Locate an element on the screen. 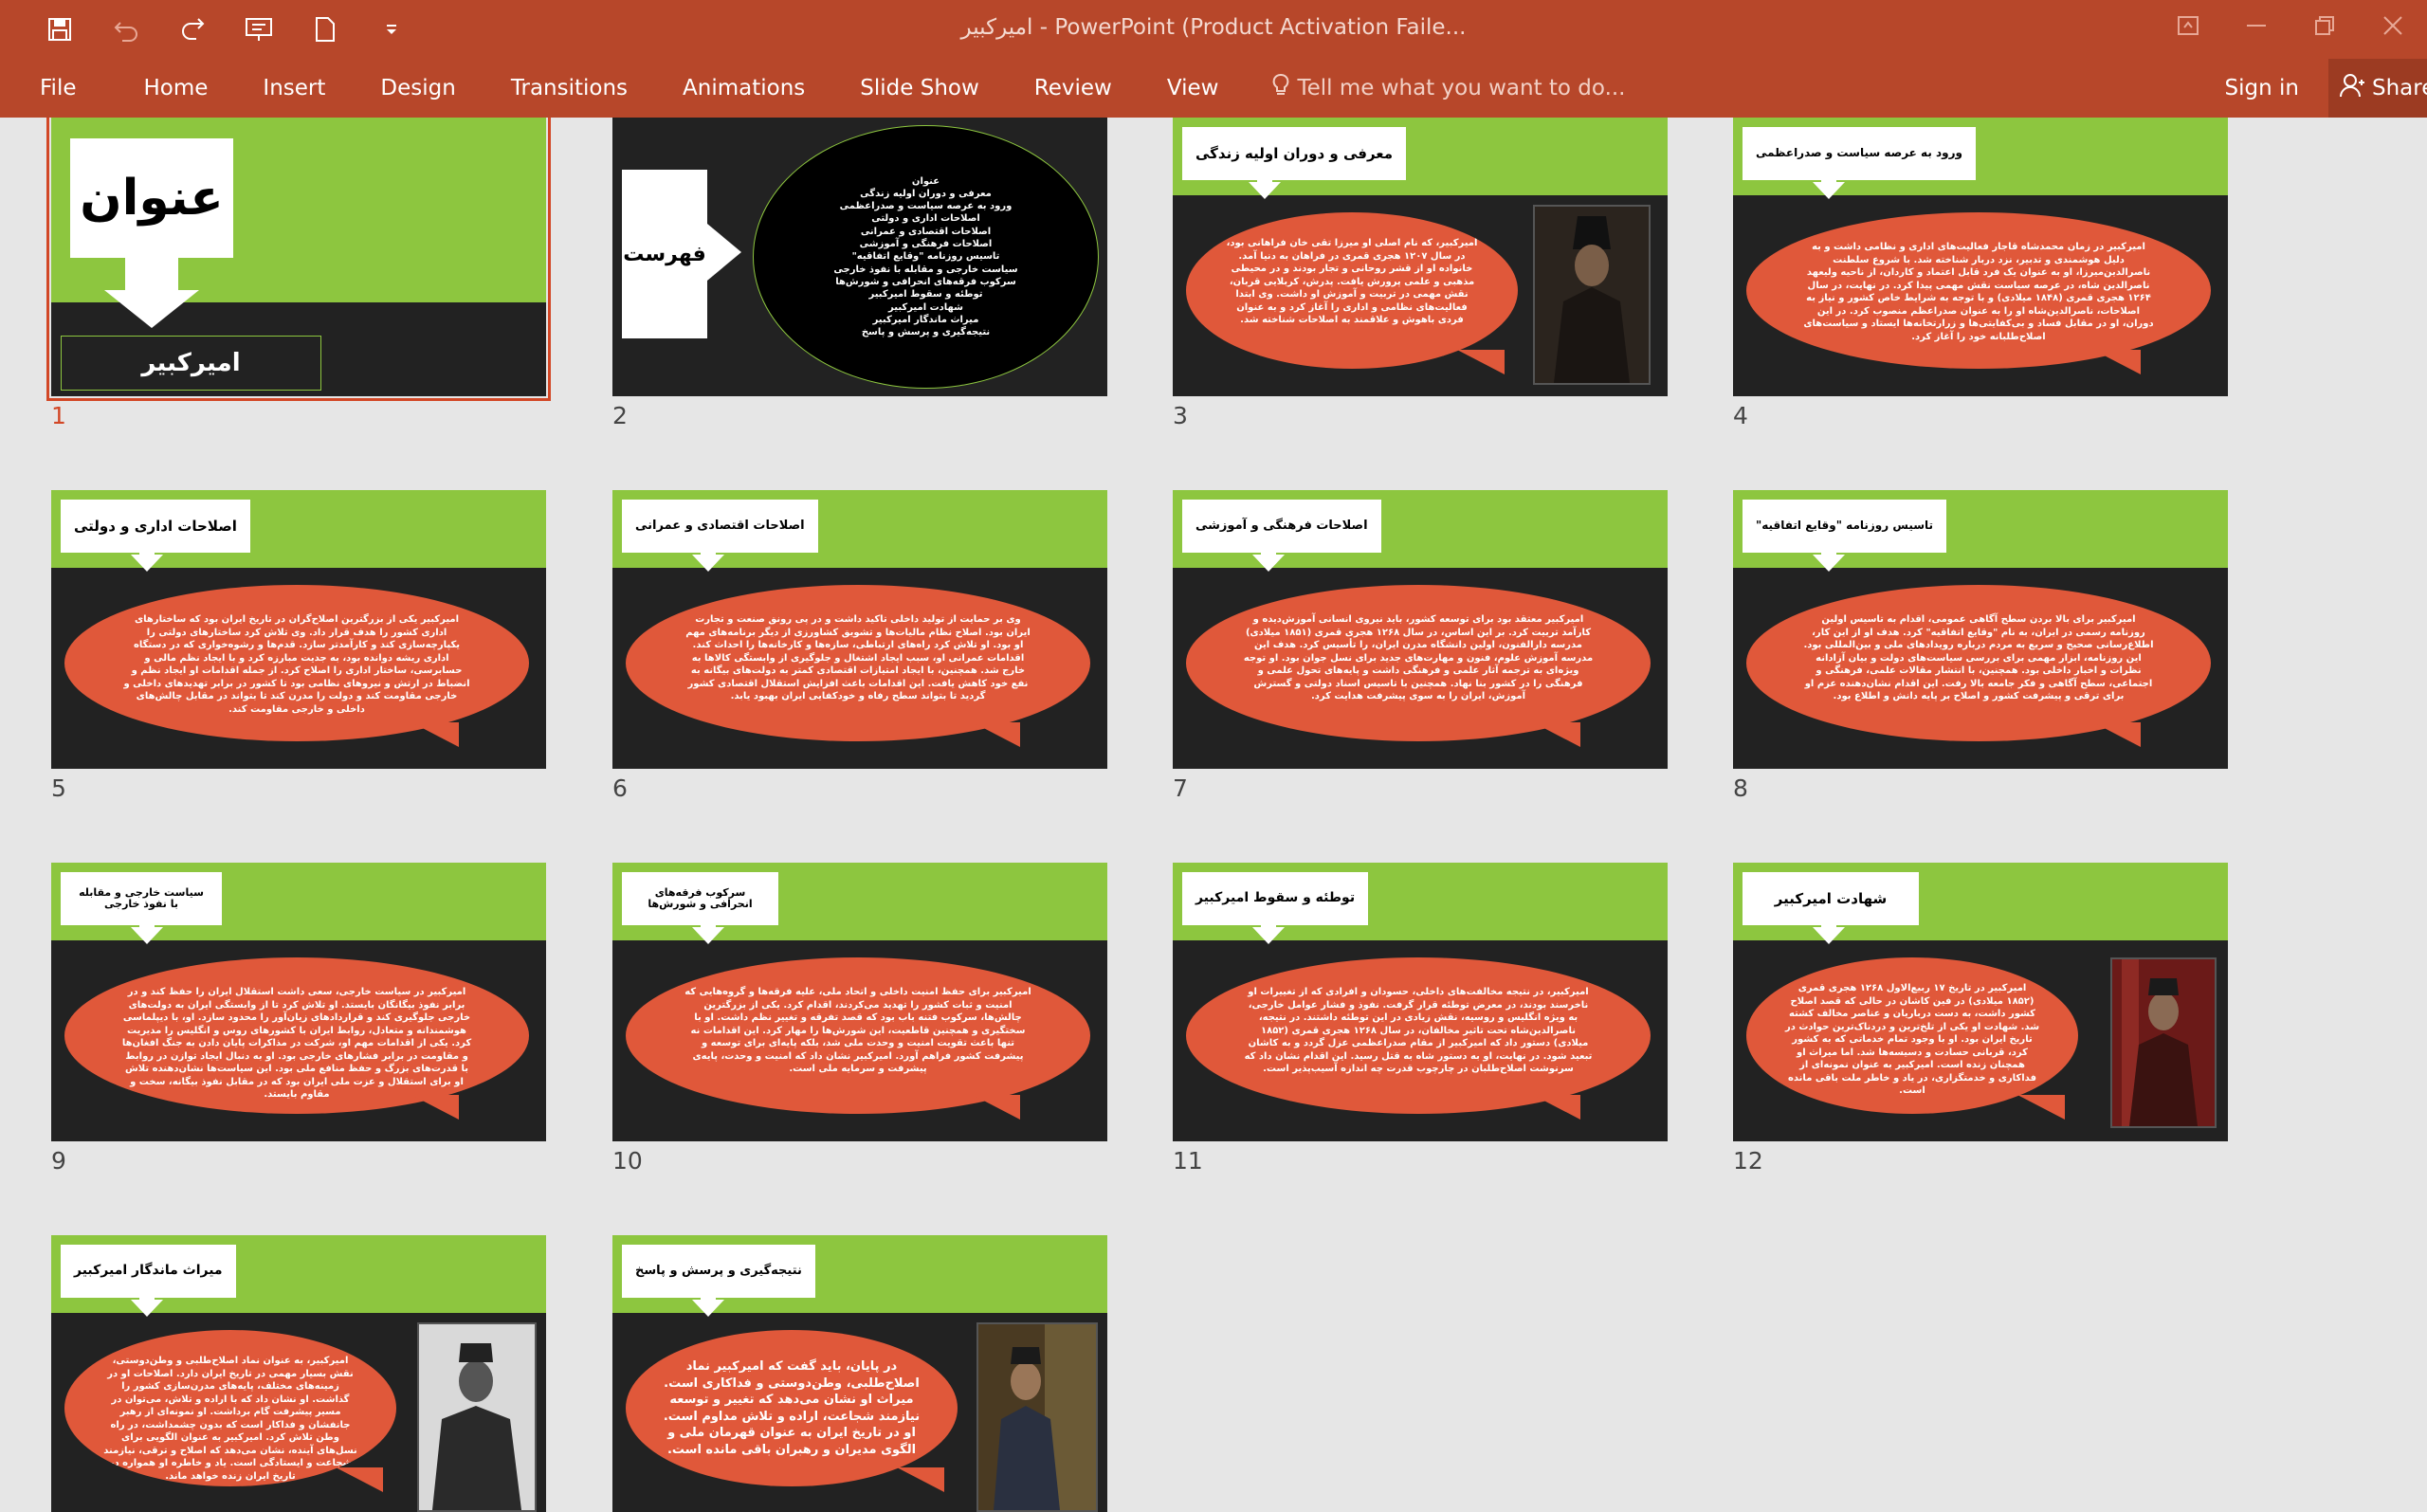 This screenshot has width=2427, height=1512. toc-item: شهادت امیرکبیر is located at coordinates (925, 307).